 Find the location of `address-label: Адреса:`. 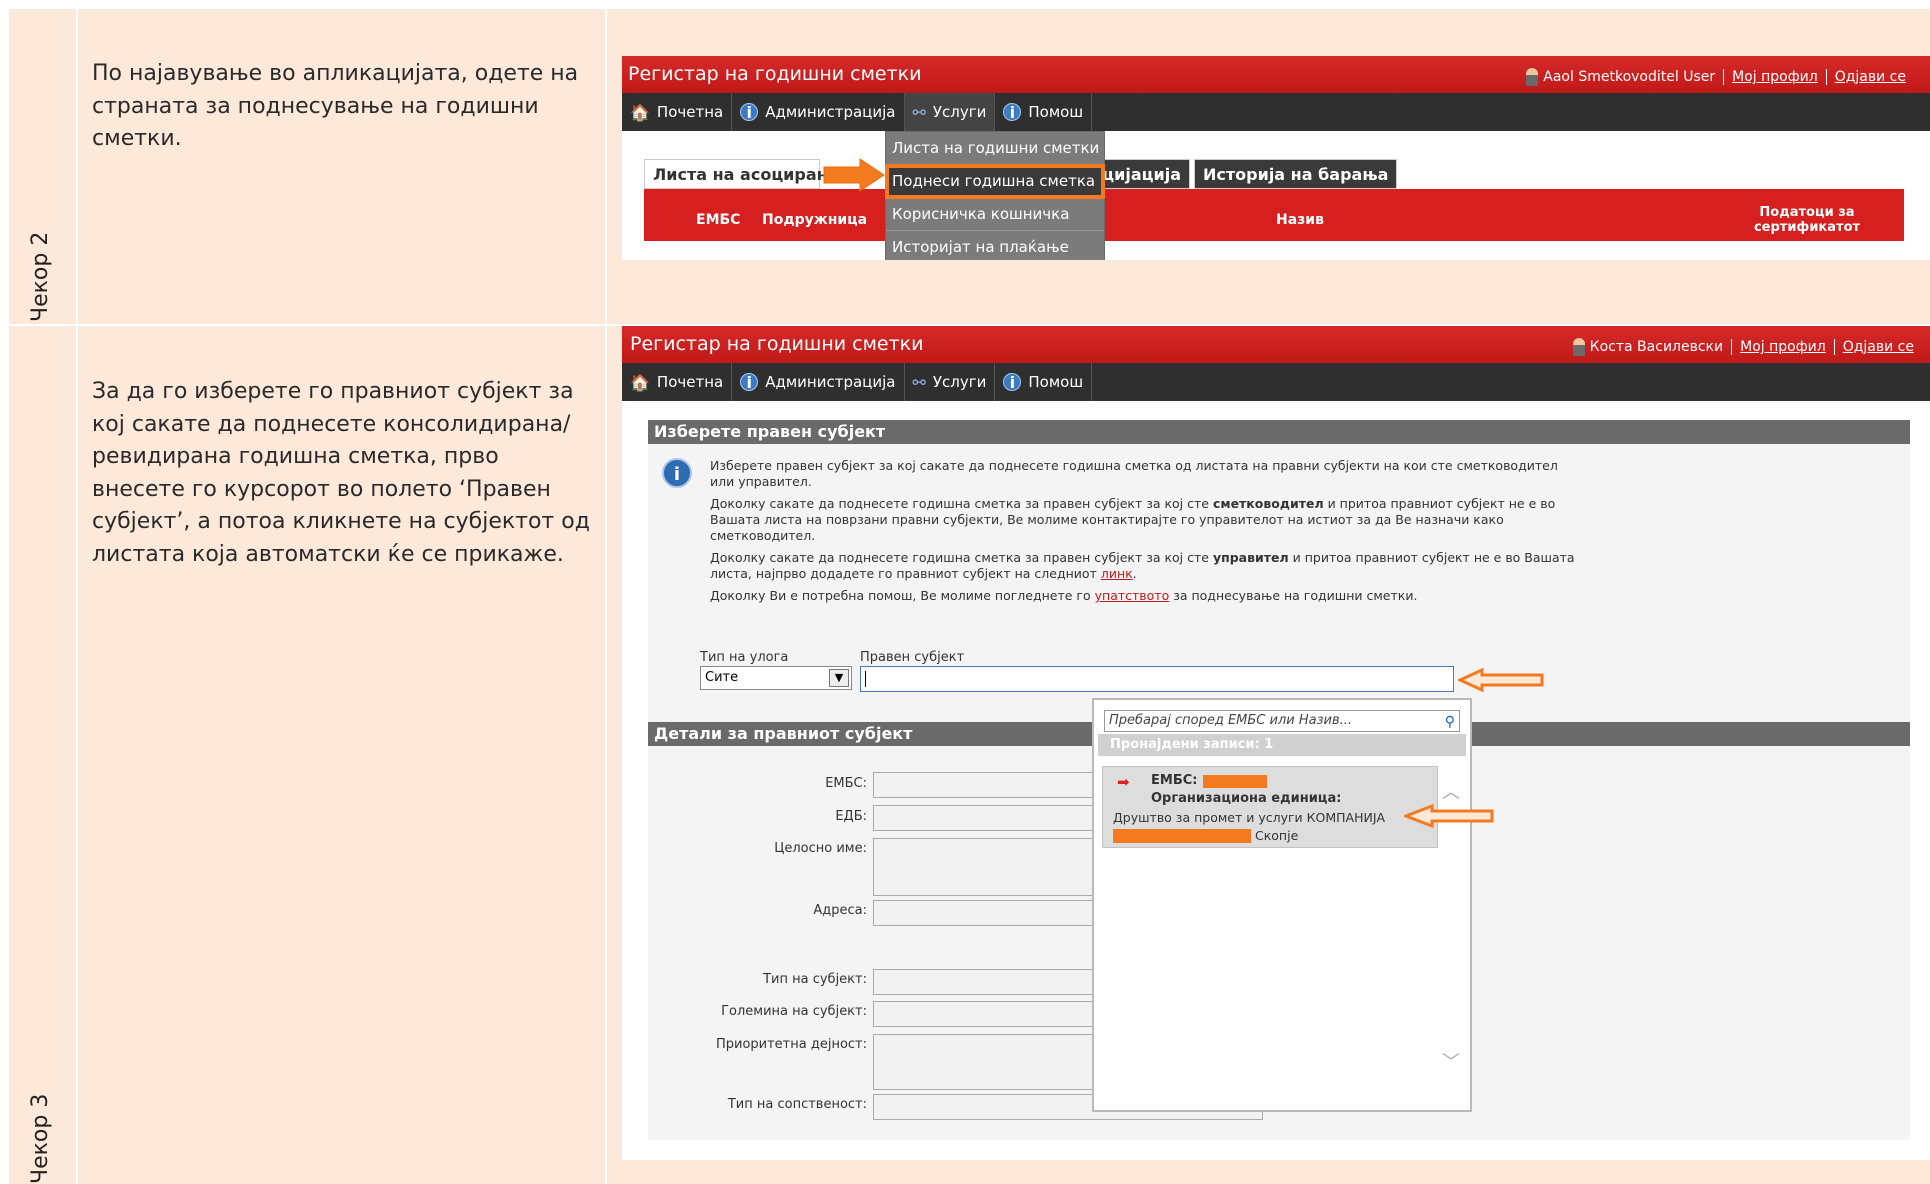

address-label: Адреса: is located at coordinates (840, 910).